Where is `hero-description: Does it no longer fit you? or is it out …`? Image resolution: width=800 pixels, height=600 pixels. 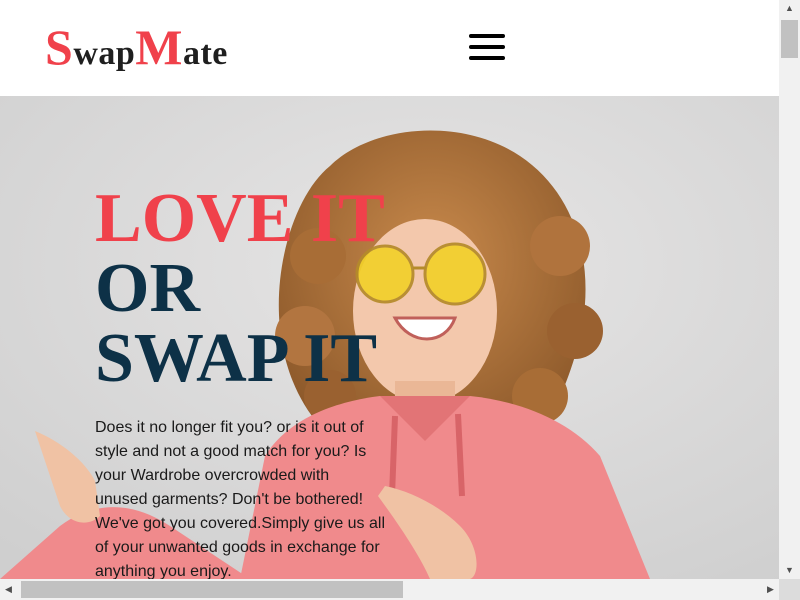 hero-description: Does it no longer fit you? or is it out … is located at coordinates (240, 499).